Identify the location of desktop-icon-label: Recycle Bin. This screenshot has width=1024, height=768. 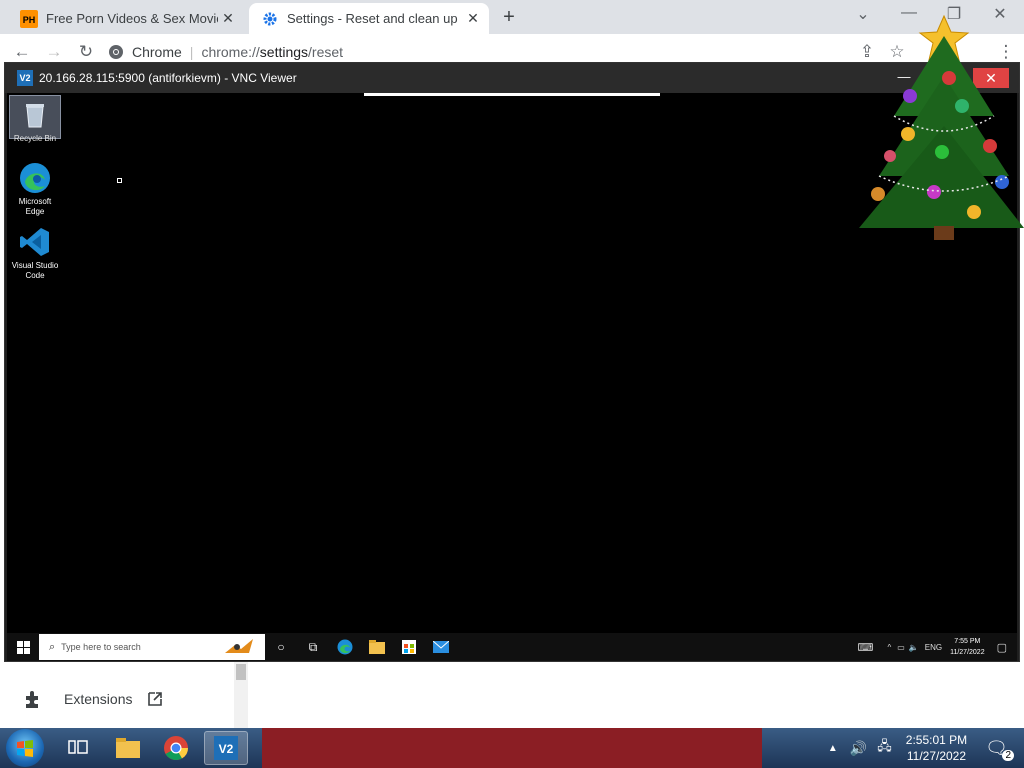
(35, 138).